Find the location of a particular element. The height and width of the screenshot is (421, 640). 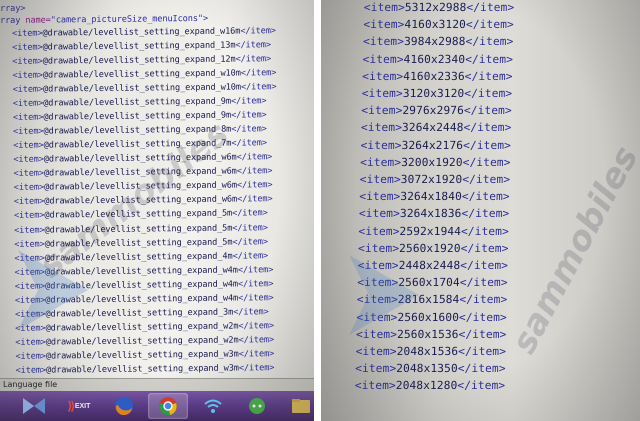

windows-taskbar: ⟫ EXIT is located at coordinates (157, 406).